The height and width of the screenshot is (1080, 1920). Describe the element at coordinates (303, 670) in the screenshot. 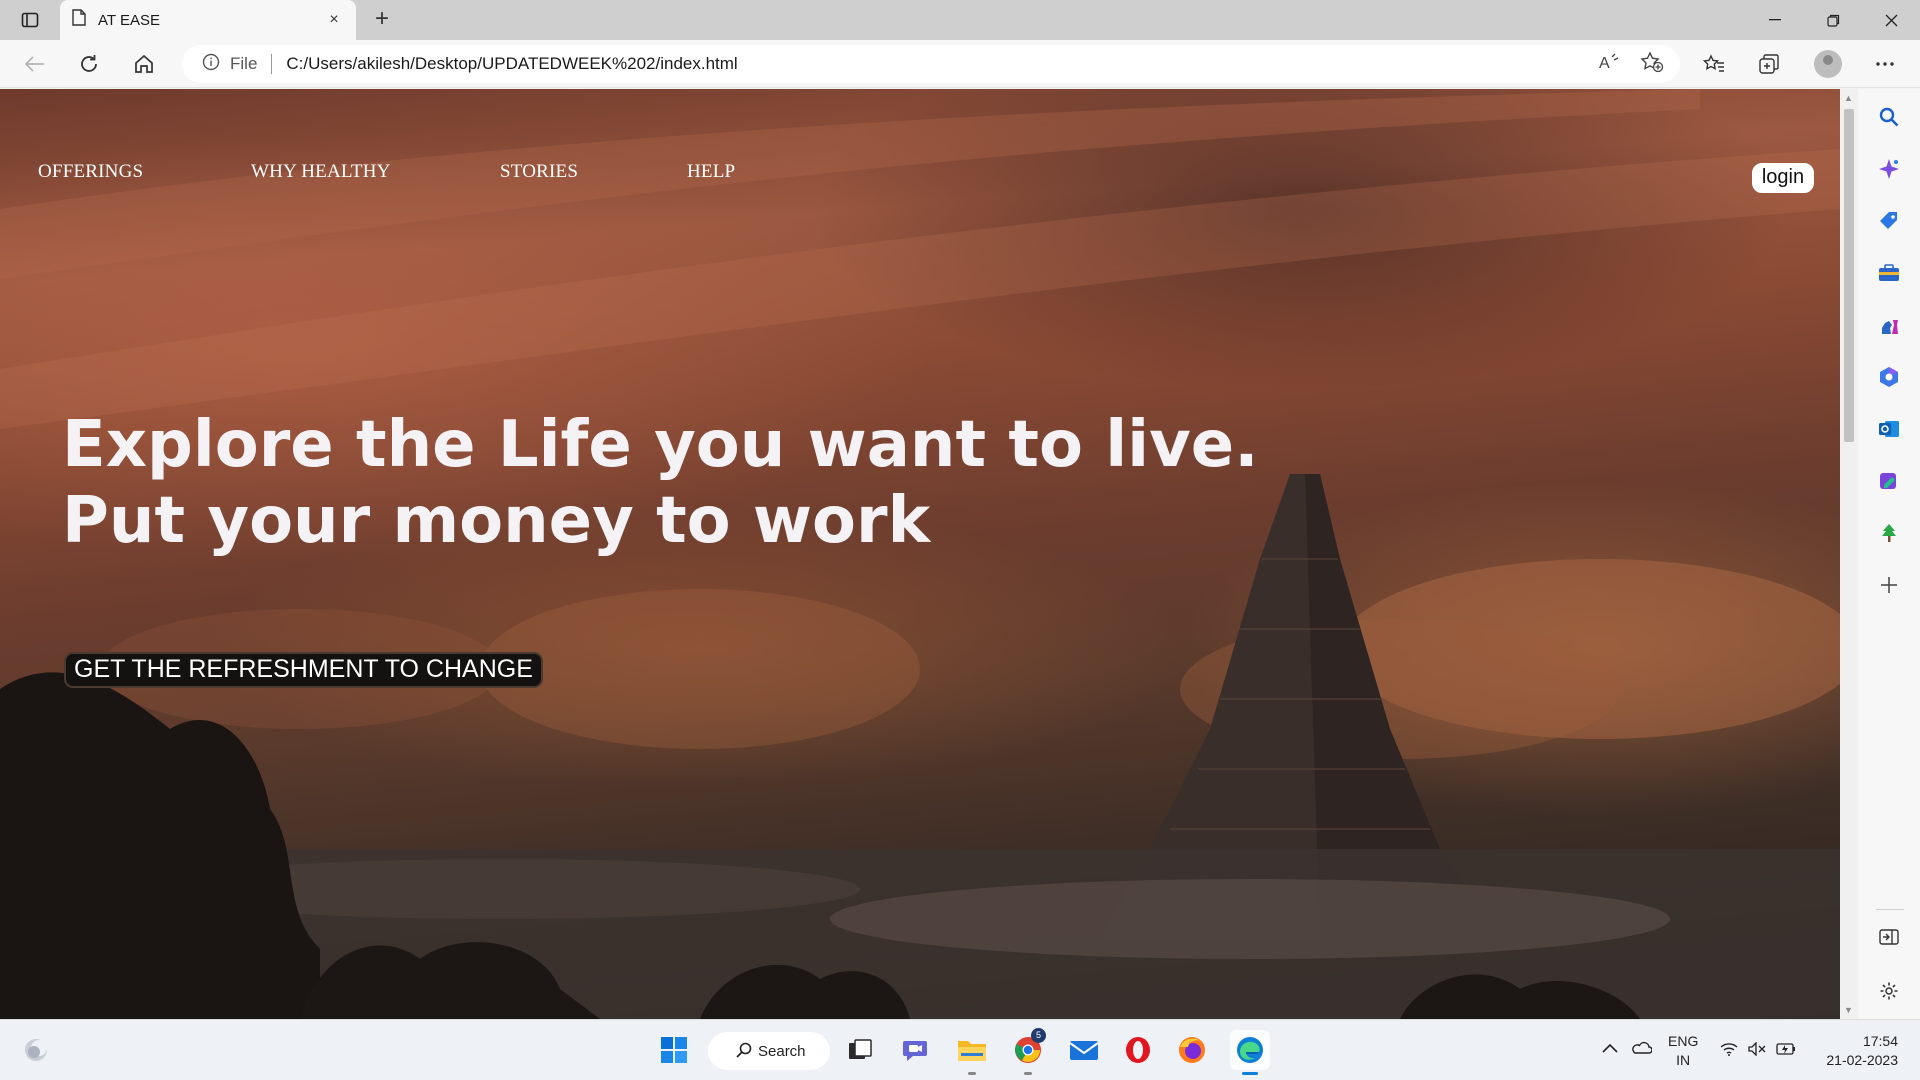

I see `cta-button: GET THE REFRESHMENT TO CHANGE` at that location.